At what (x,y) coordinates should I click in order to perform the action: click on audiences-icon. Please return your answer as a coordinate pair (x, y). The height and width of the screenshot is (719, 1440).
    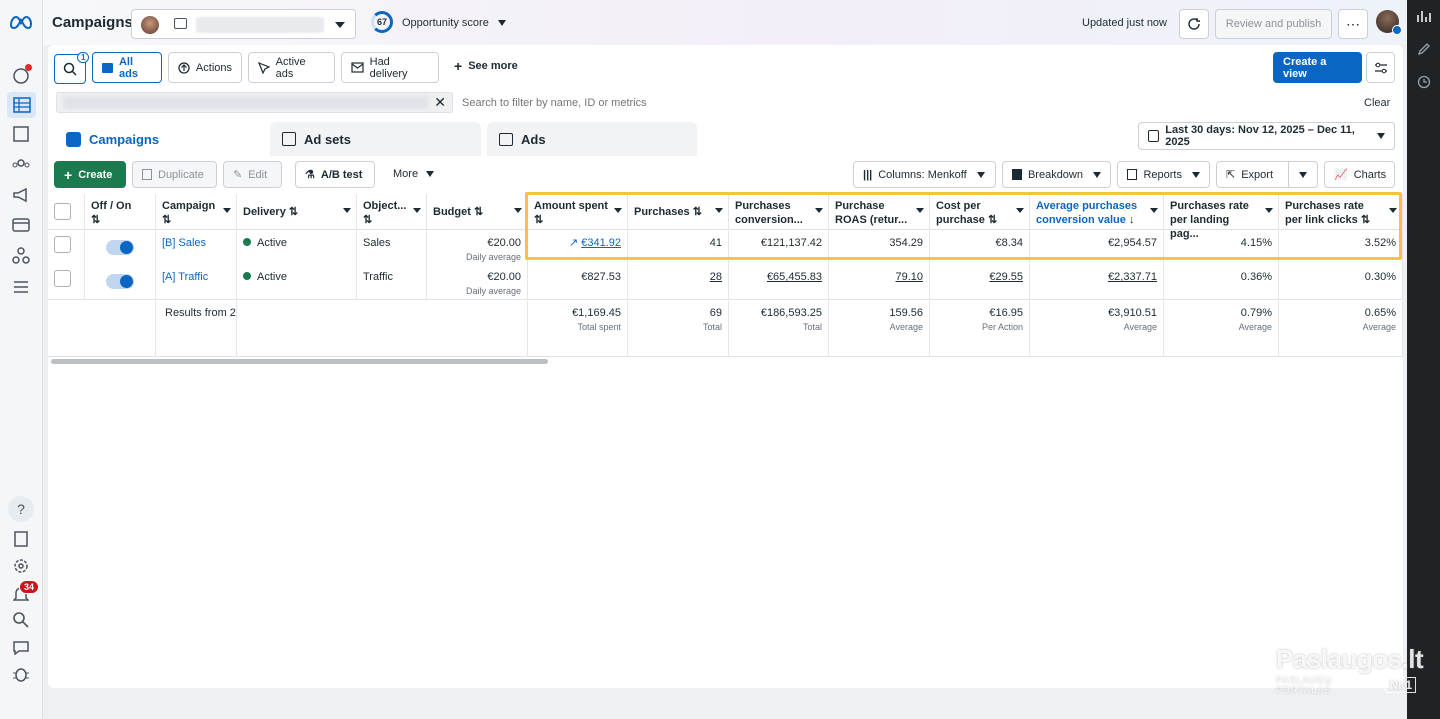
    Looking at the image, I should click on (21, 165).